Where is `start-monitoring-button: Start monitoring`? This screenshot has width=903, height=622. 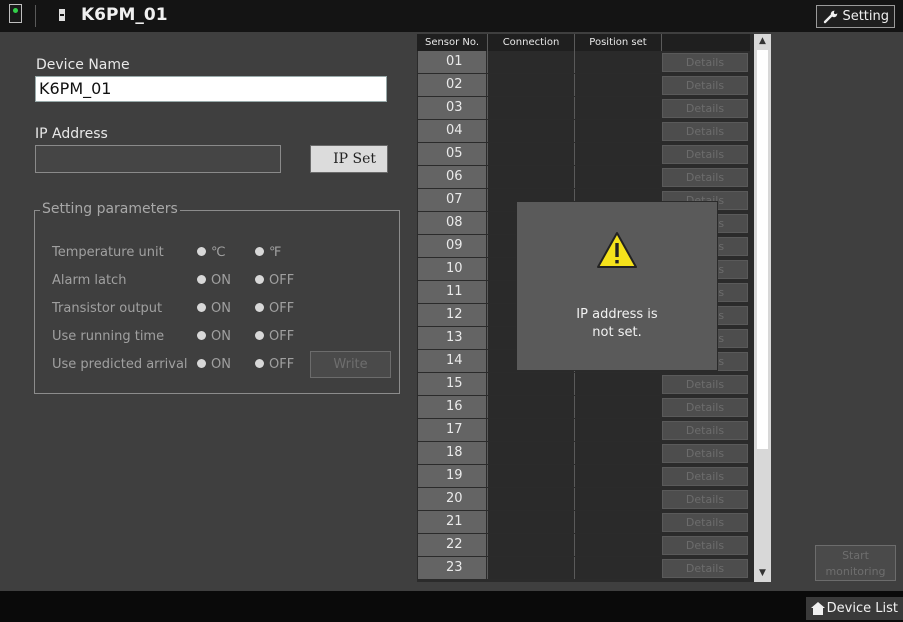
start-monitoring-button: Start monitoring is located at coordinates (855, 563).